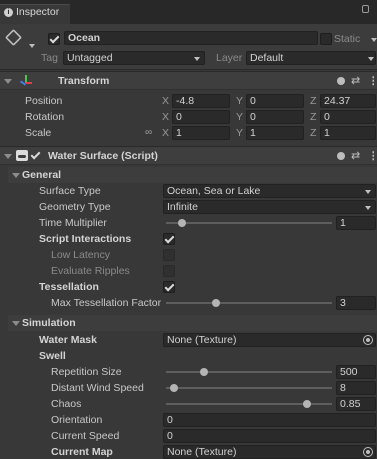 The height and width of the screenshot is (459, 377). Describe the element at coordinates (275, 101) in the screenshot. I see `position-y-field: 0` at that location.